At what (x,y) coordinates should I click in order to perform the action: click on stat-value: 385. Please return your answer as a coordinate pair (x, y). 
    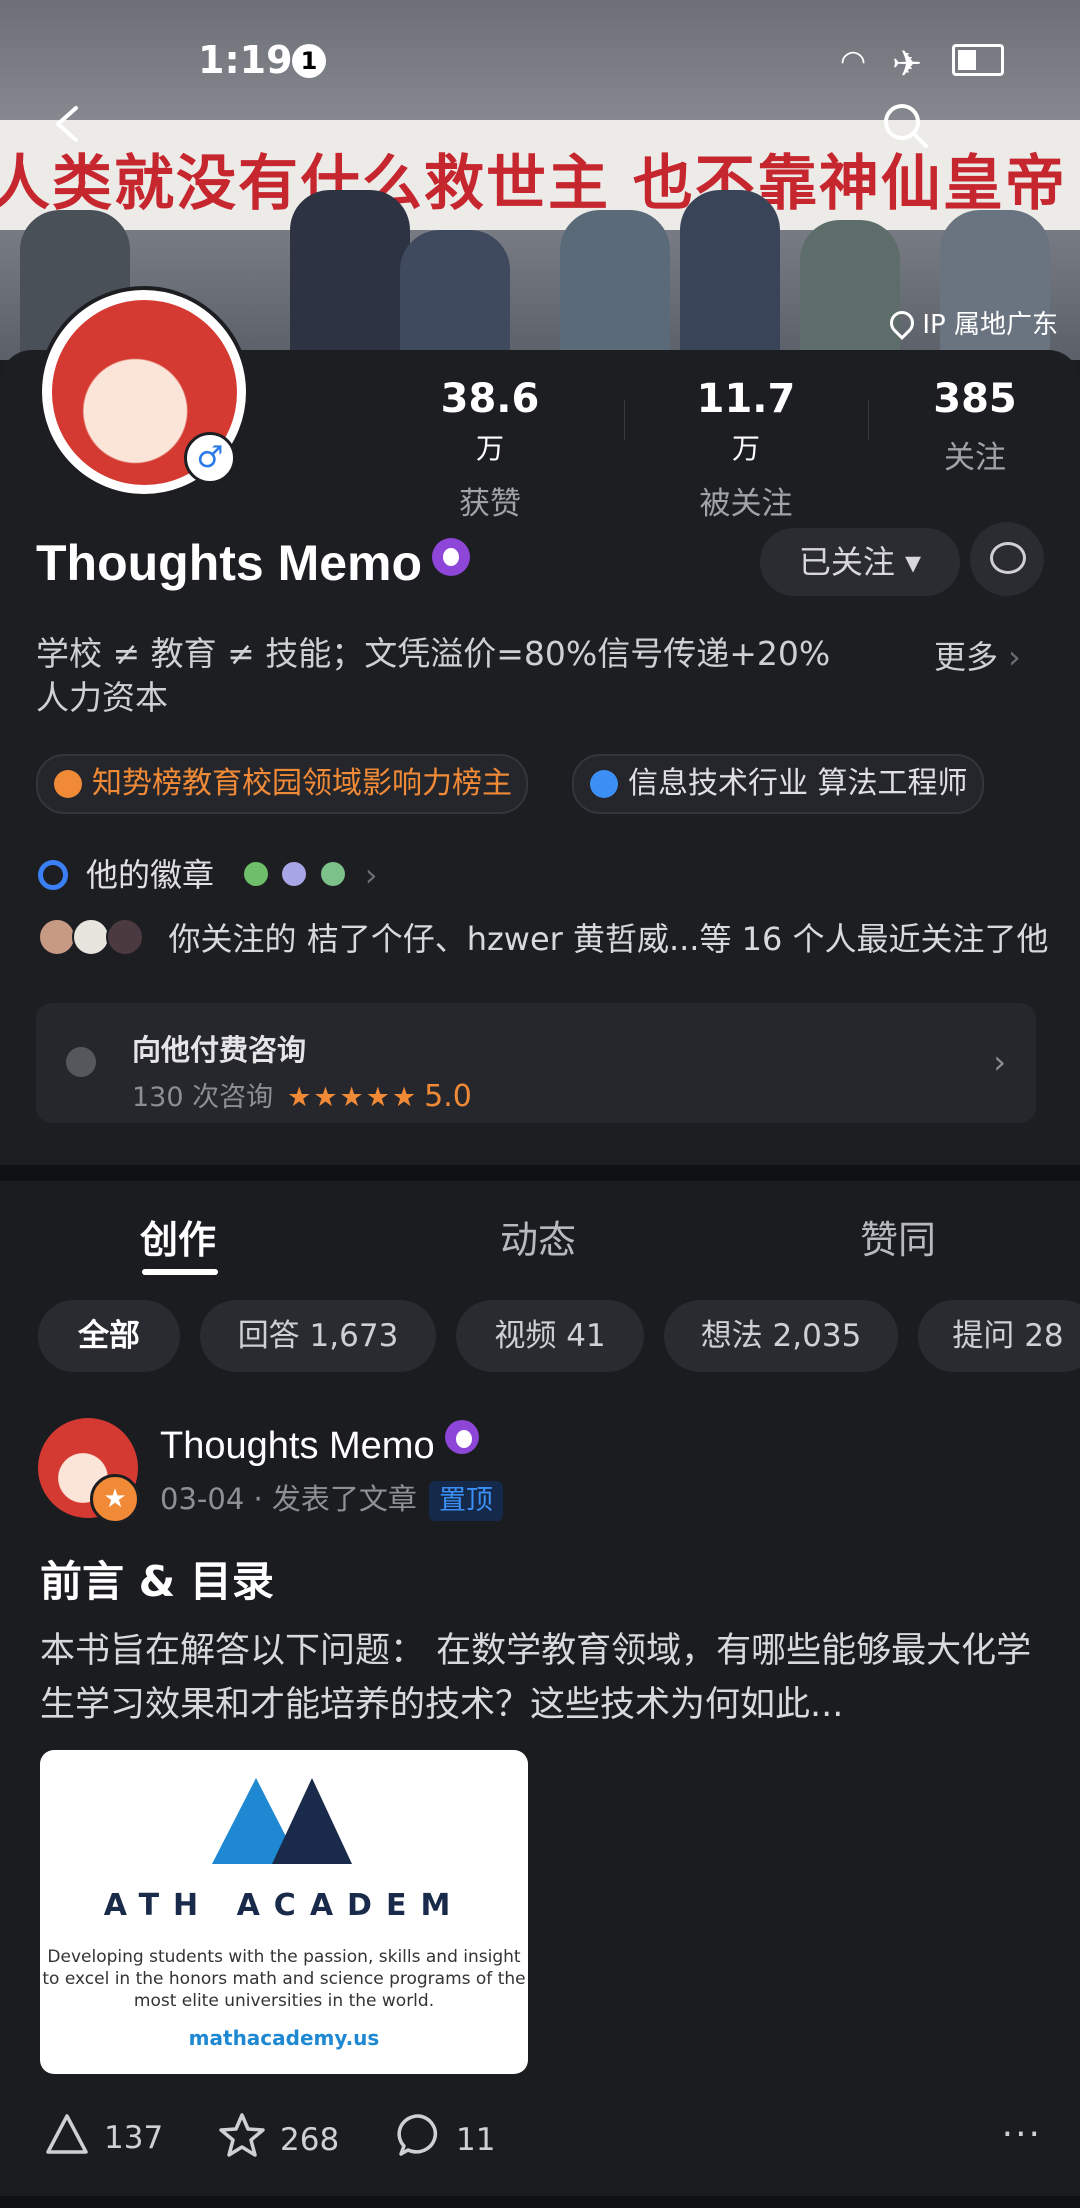
    Looking at the image, I should click on (975, 399).